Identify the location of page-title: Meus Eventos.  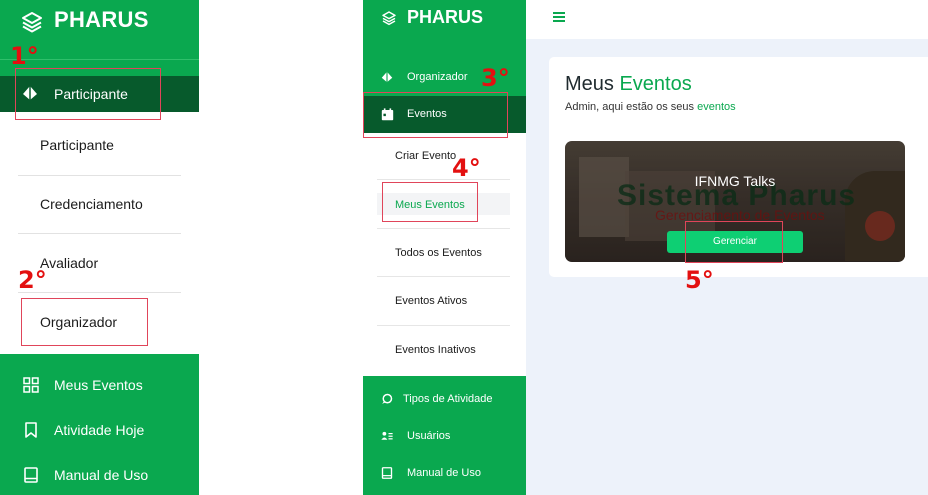
(628, 84).